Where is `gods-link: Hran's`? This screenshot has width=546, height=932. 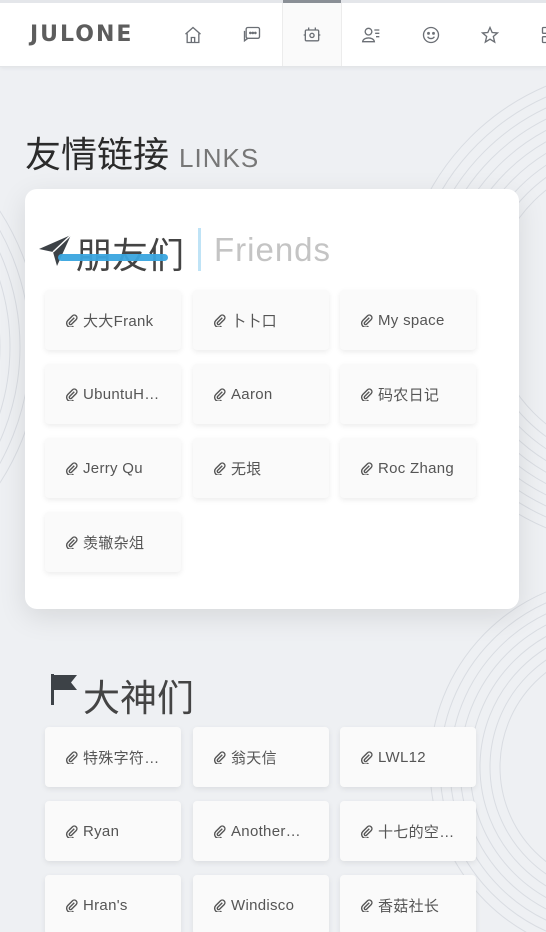 gods-link: Hran's is located at coordinates (113, 903).